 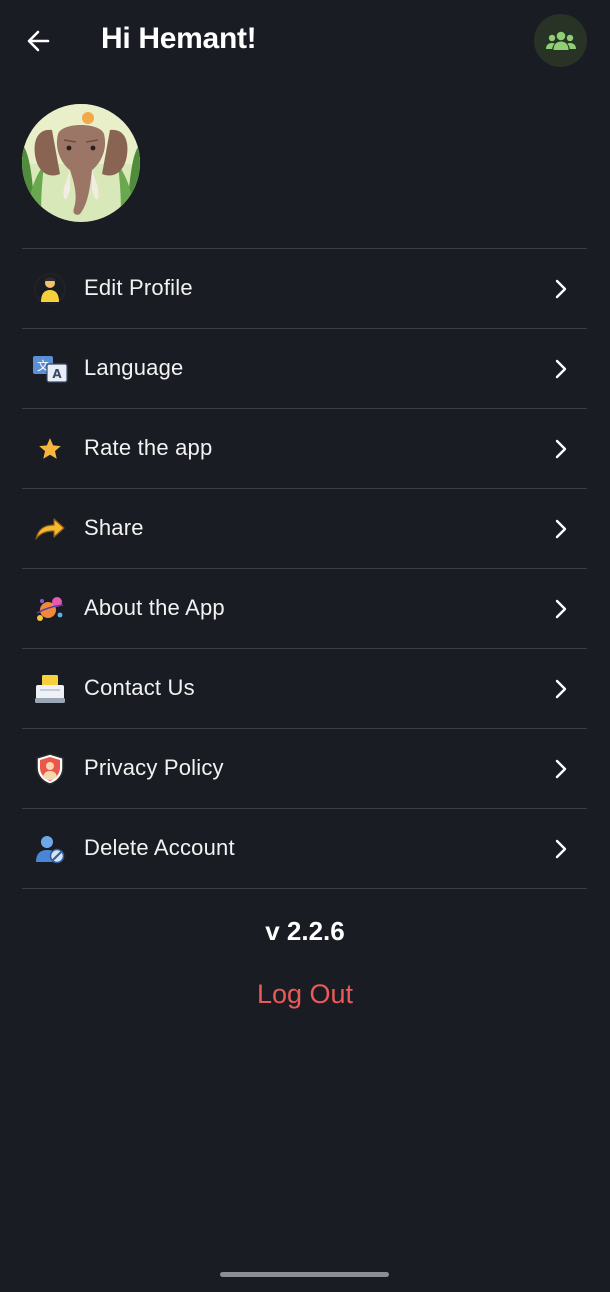 I want to click on shield-user-icon, so click(x=50, y=769).